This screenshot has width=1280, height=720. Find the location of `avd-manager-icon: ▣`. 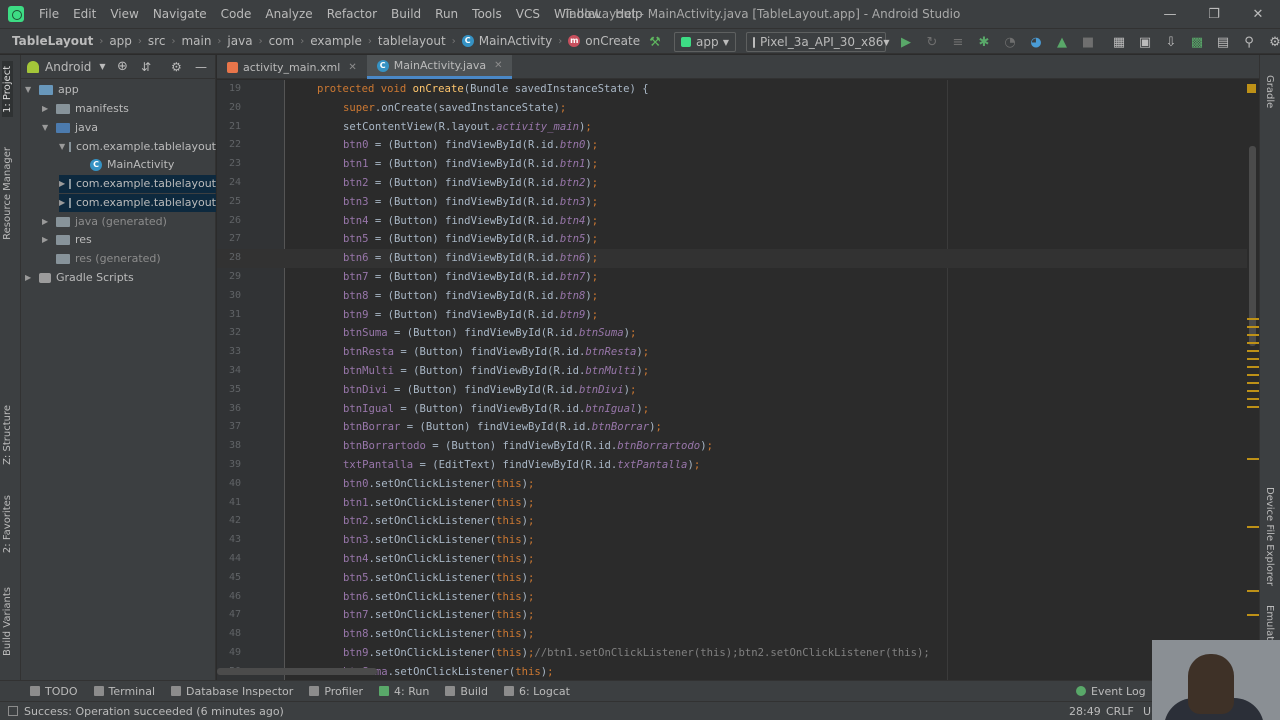

avd-manager-icon: ▣ is located at coordinates (1145, 42).